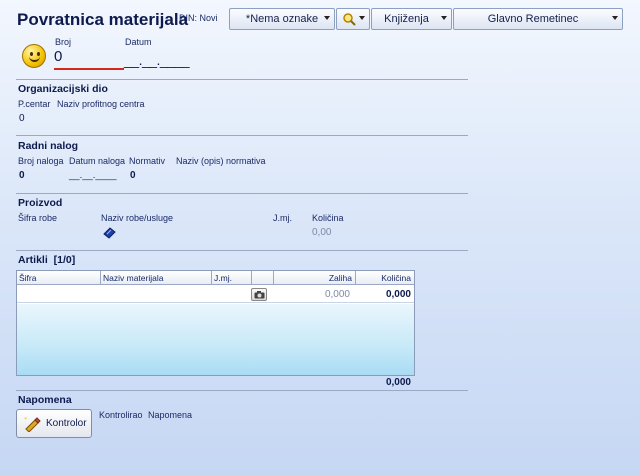 The image size is (640, 475). Describe the element at coordinates (223, 278) in the screenshot. I see `col-jmj: J.mj.` at that location.